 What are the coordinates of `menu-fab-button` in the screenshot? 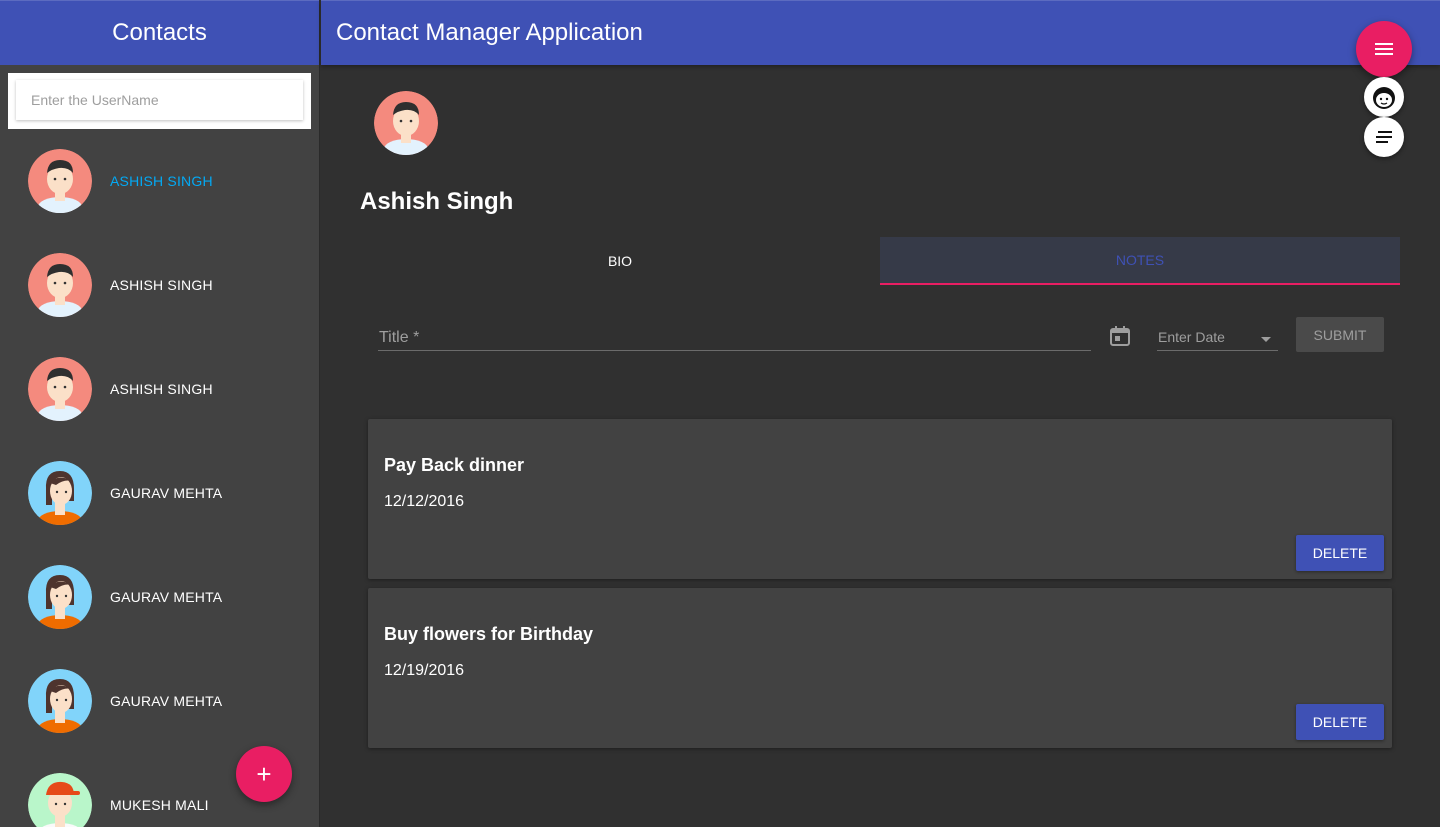 It's located at (1384, 49).